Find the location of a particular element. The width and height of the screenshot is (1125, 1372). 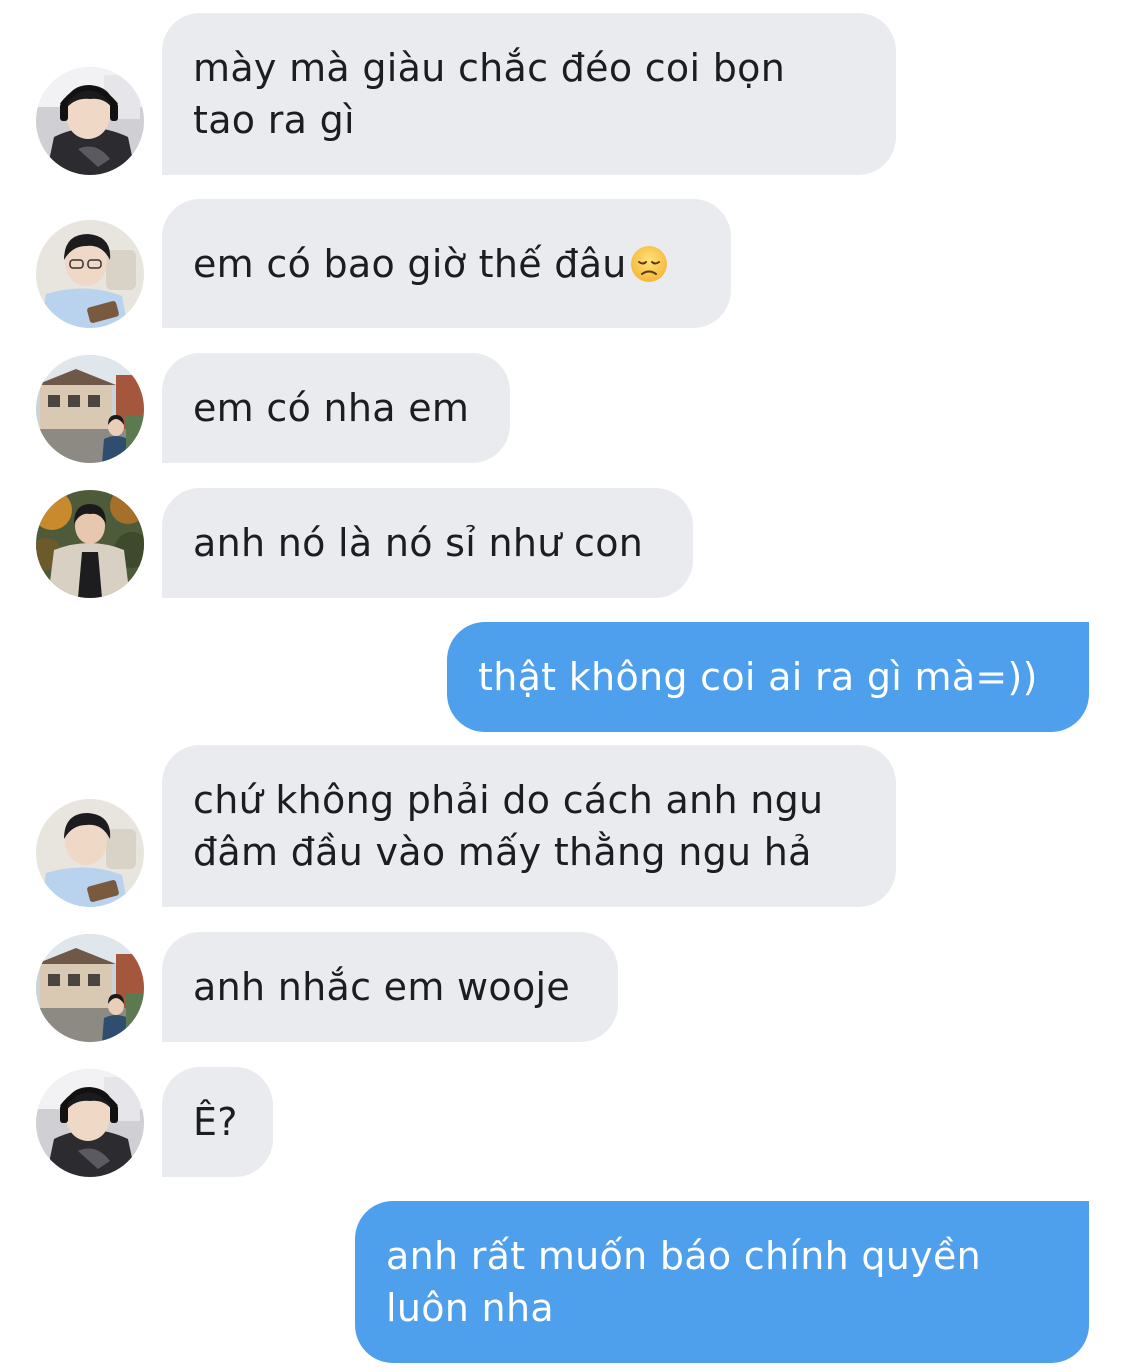

message-bubble-outgoing: anh rất muốn báo chính quyền luôn nha is located at coordinates (722, 1282).